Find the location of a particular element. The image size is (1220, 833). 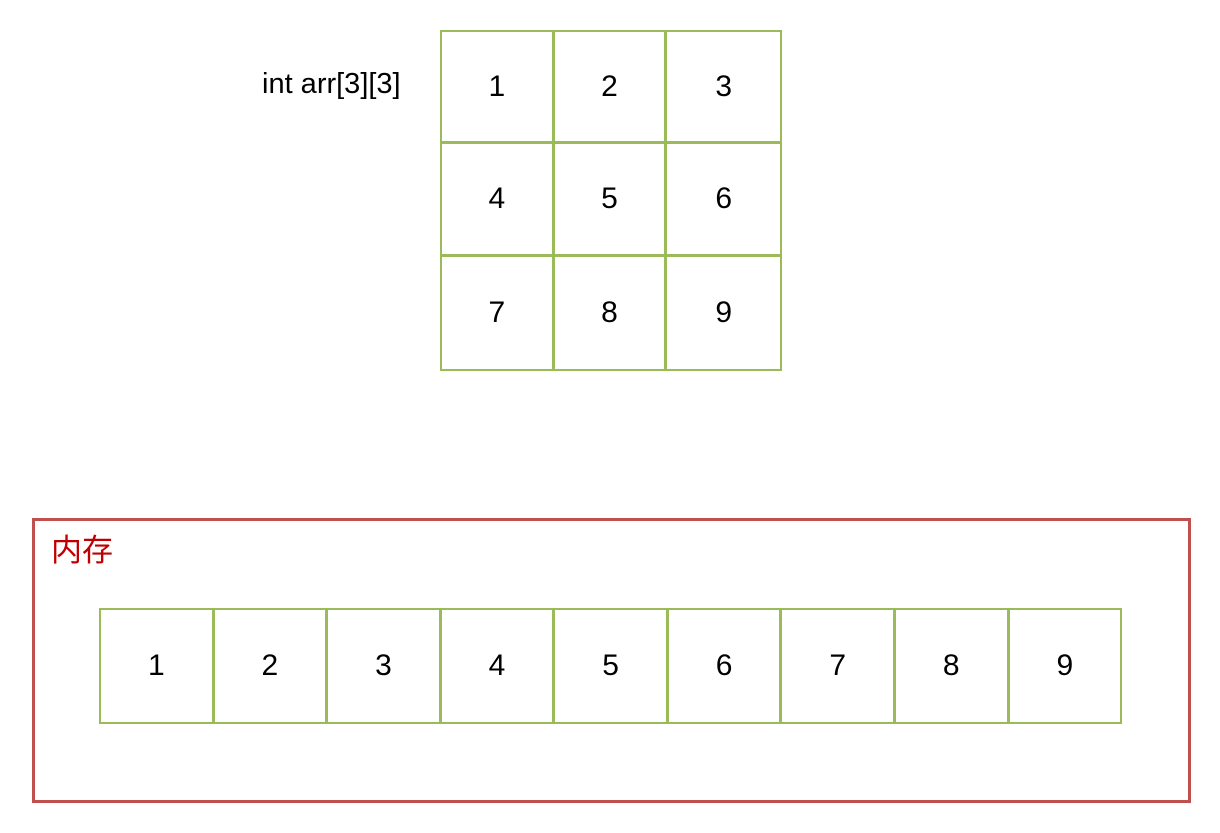

memory-label: 内存 is located at coordinates (82, 551).